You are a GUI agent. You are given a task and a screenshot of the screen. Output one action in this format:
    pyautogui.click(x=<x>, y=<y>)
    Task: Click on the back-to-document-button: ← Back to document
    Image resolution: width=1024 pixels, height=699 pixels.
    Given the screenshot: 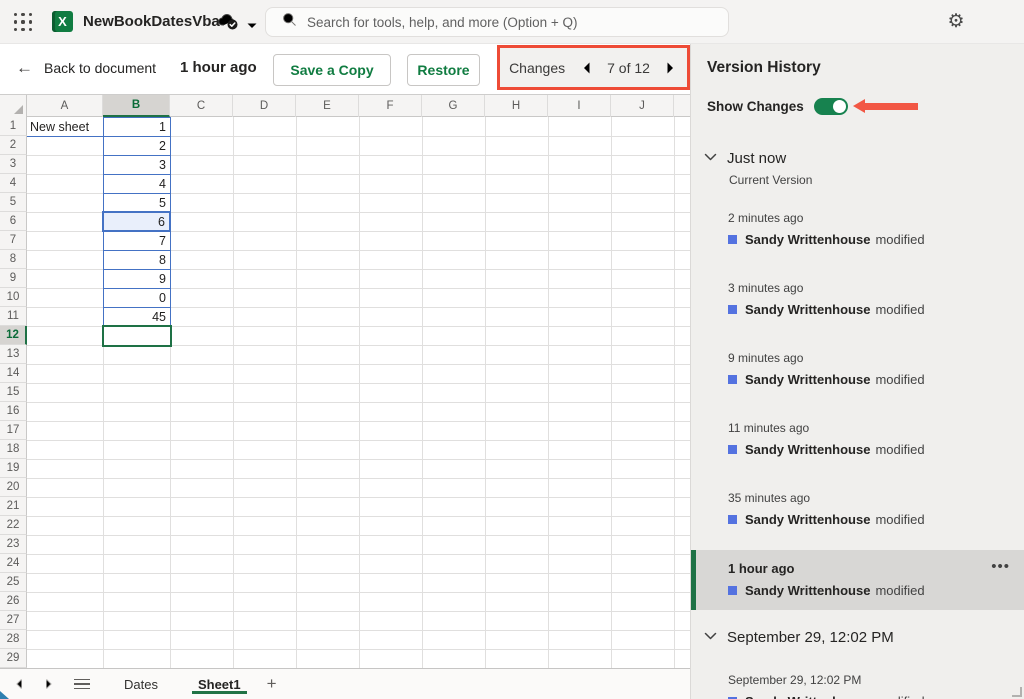 What is the action you would take?
    pyautogui.click(x=86, y=68)
    